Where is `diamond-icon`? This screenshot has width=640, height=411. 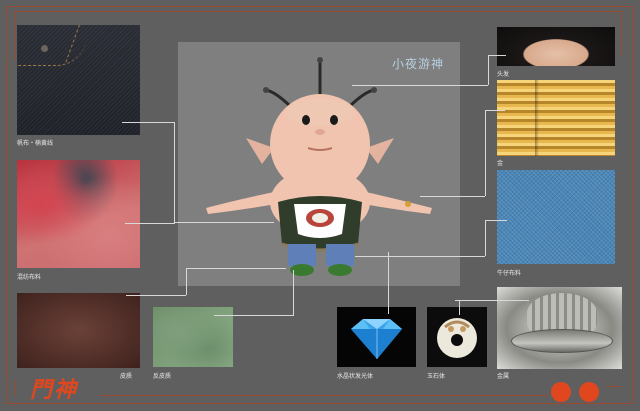 diamond-icon is located at coordinates (376, 339).